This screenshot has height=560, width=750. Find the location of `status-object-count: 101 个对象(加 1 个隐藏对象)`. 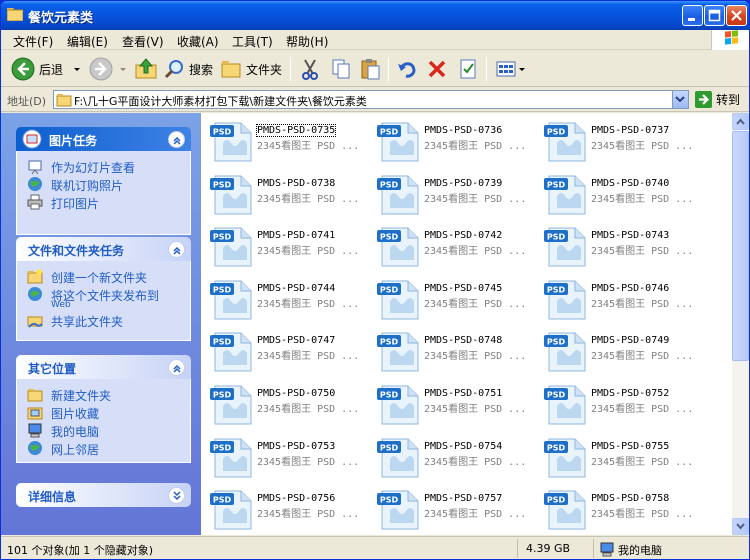

status-object-count: 101 个对象(加 1 个隐藏对象) is located at coordinates (80, 550).